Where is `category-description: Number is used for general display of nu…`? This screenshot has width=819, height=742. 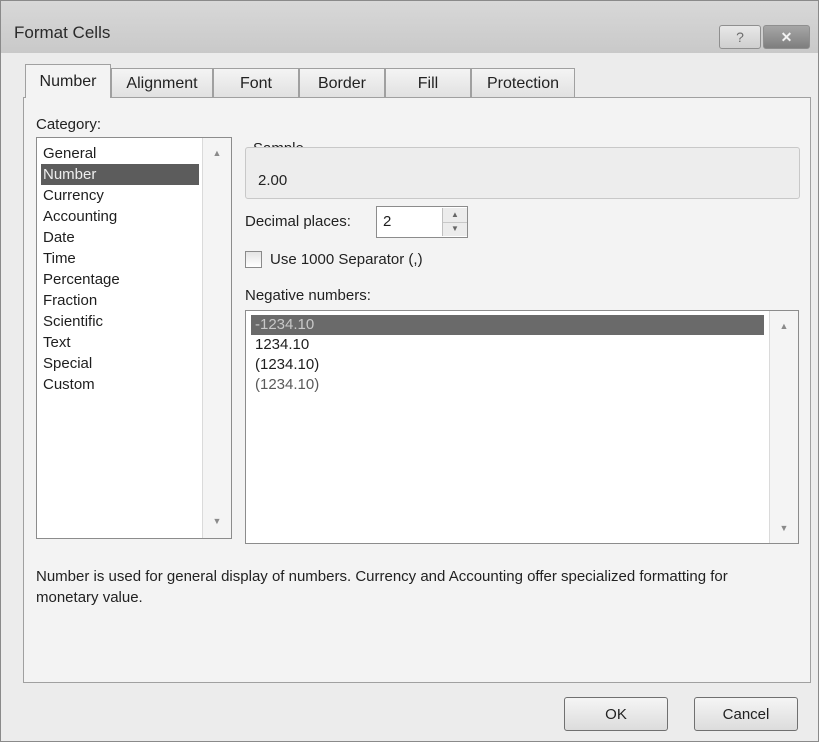 category-description: Number is used for general display of nu… is located at coordinates (382, 587).